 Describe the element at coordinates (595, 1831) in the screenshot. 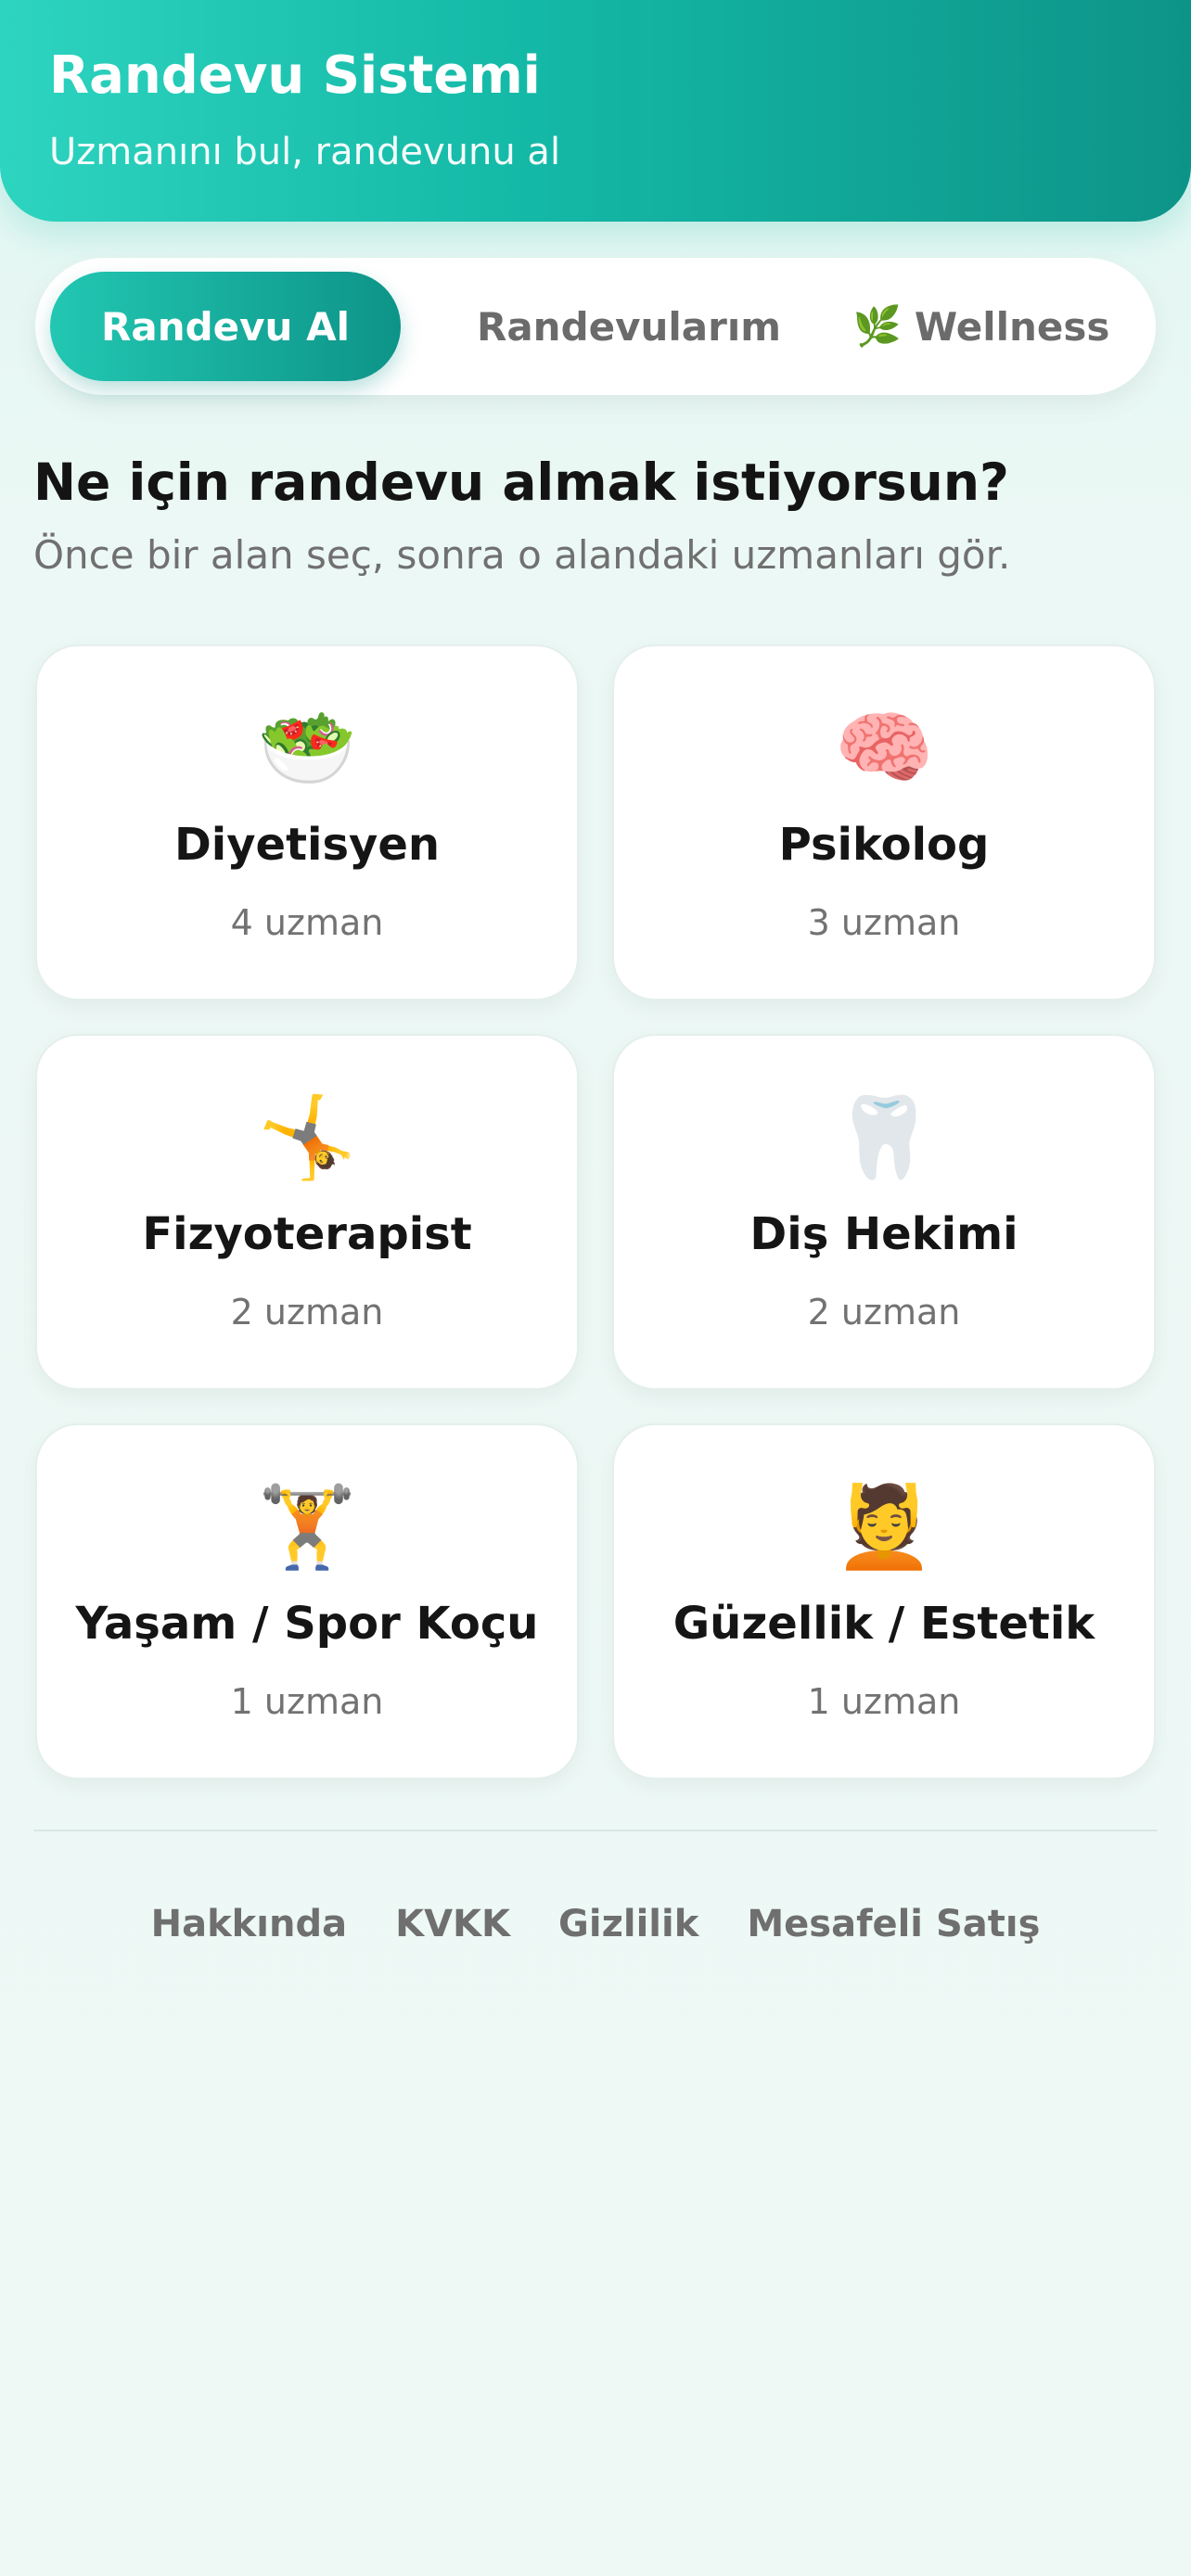

I see `footer-divider` at that location.